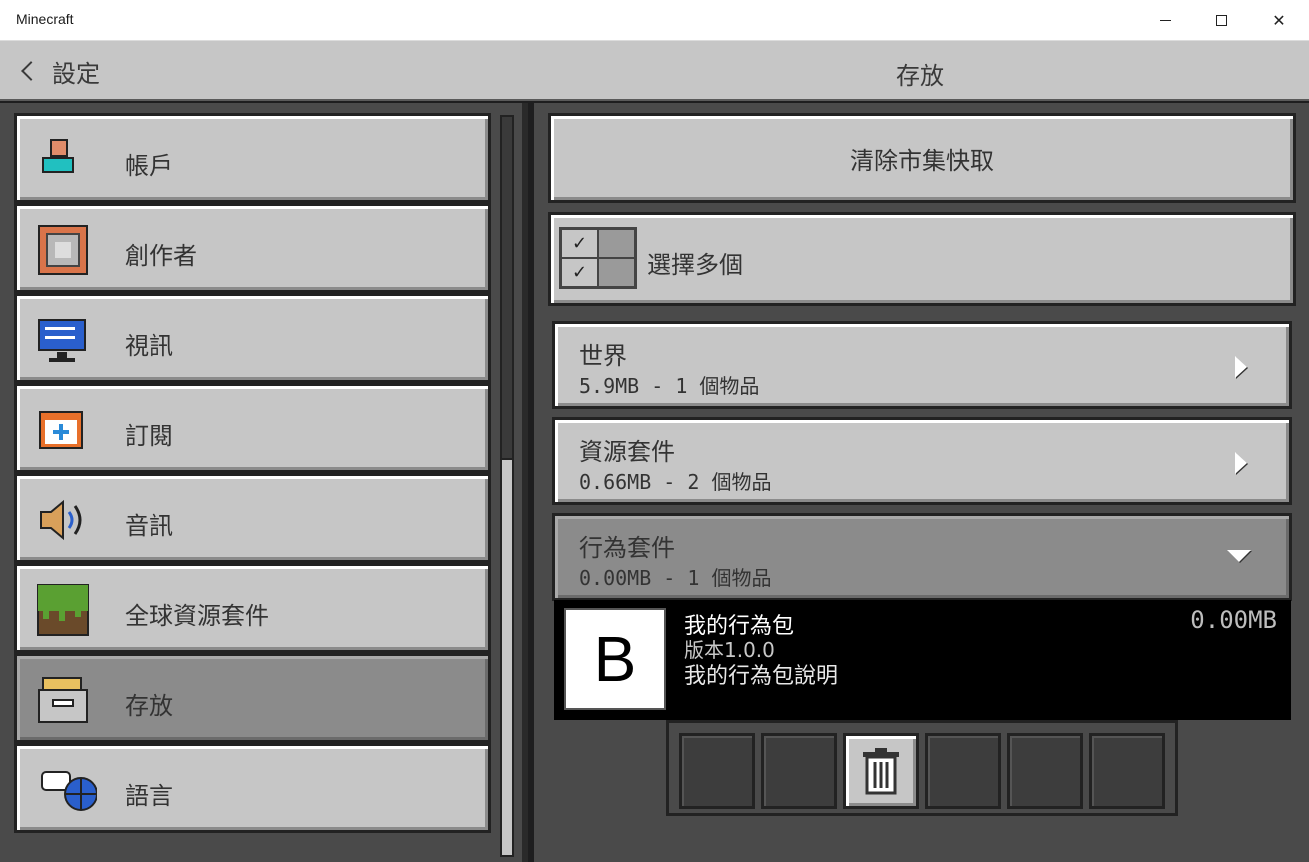 The height and width of the screenshot is (862, 1309). What do you see at coordinates (63, 700) in the screenshot?
I see `storage-icon` at bounding box center [63, 700].